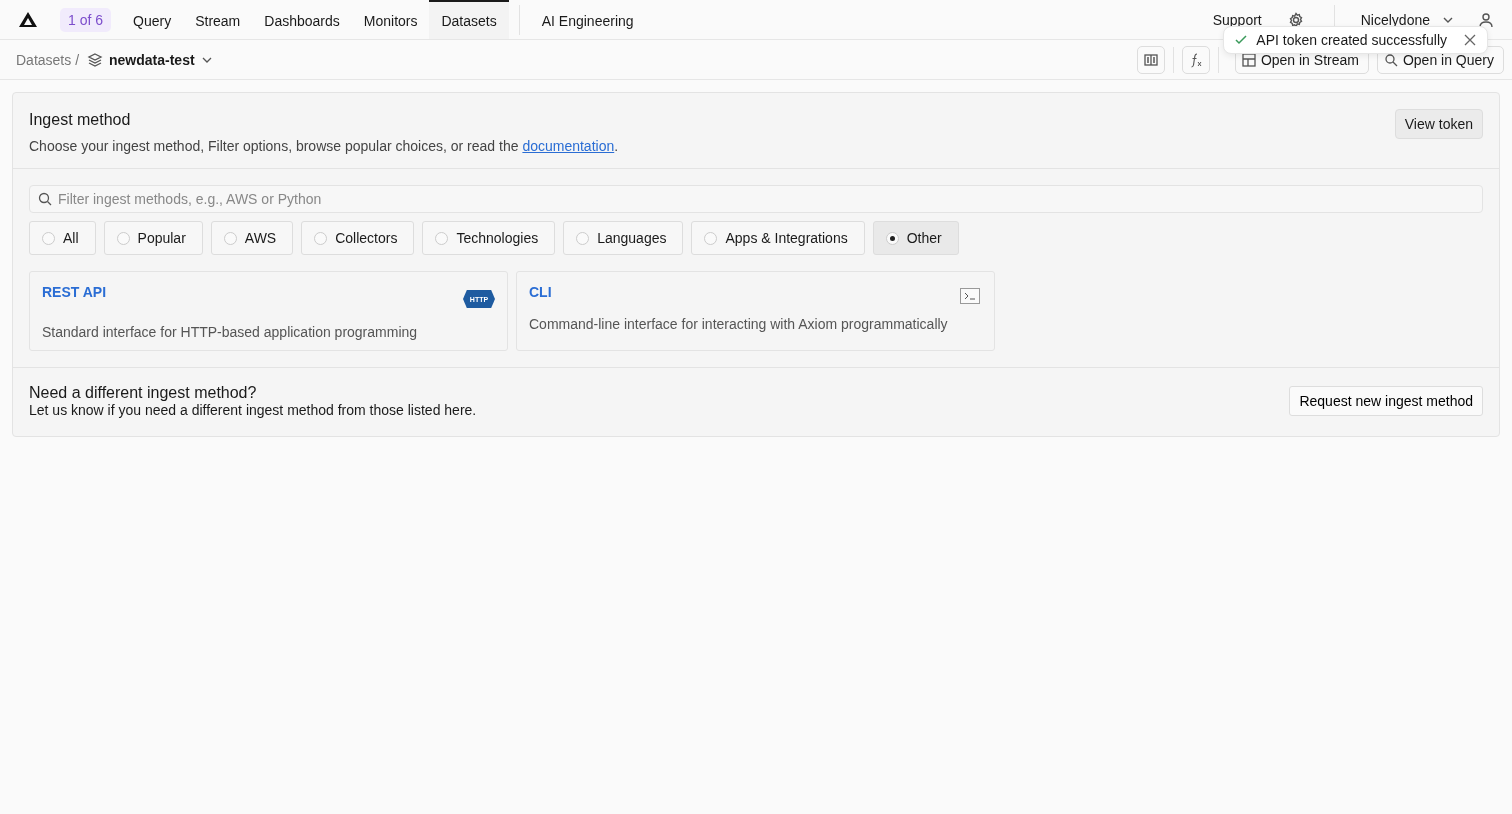  What do you see at coordinates (86, 19) in the screenshot?
I see `page-counter: 1 of 6` at bounding box center [86, 19].